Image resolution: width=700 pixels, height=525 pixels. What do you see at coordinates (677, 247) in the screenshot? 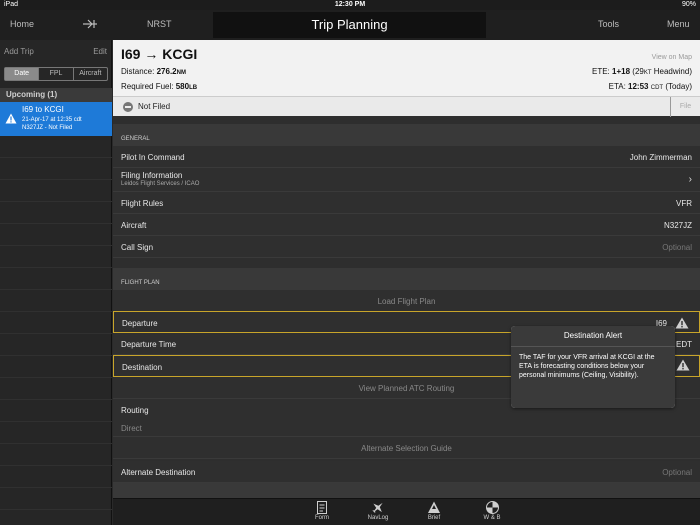
I see `call-sign-input: Optional` at bounding box center [677, 247].